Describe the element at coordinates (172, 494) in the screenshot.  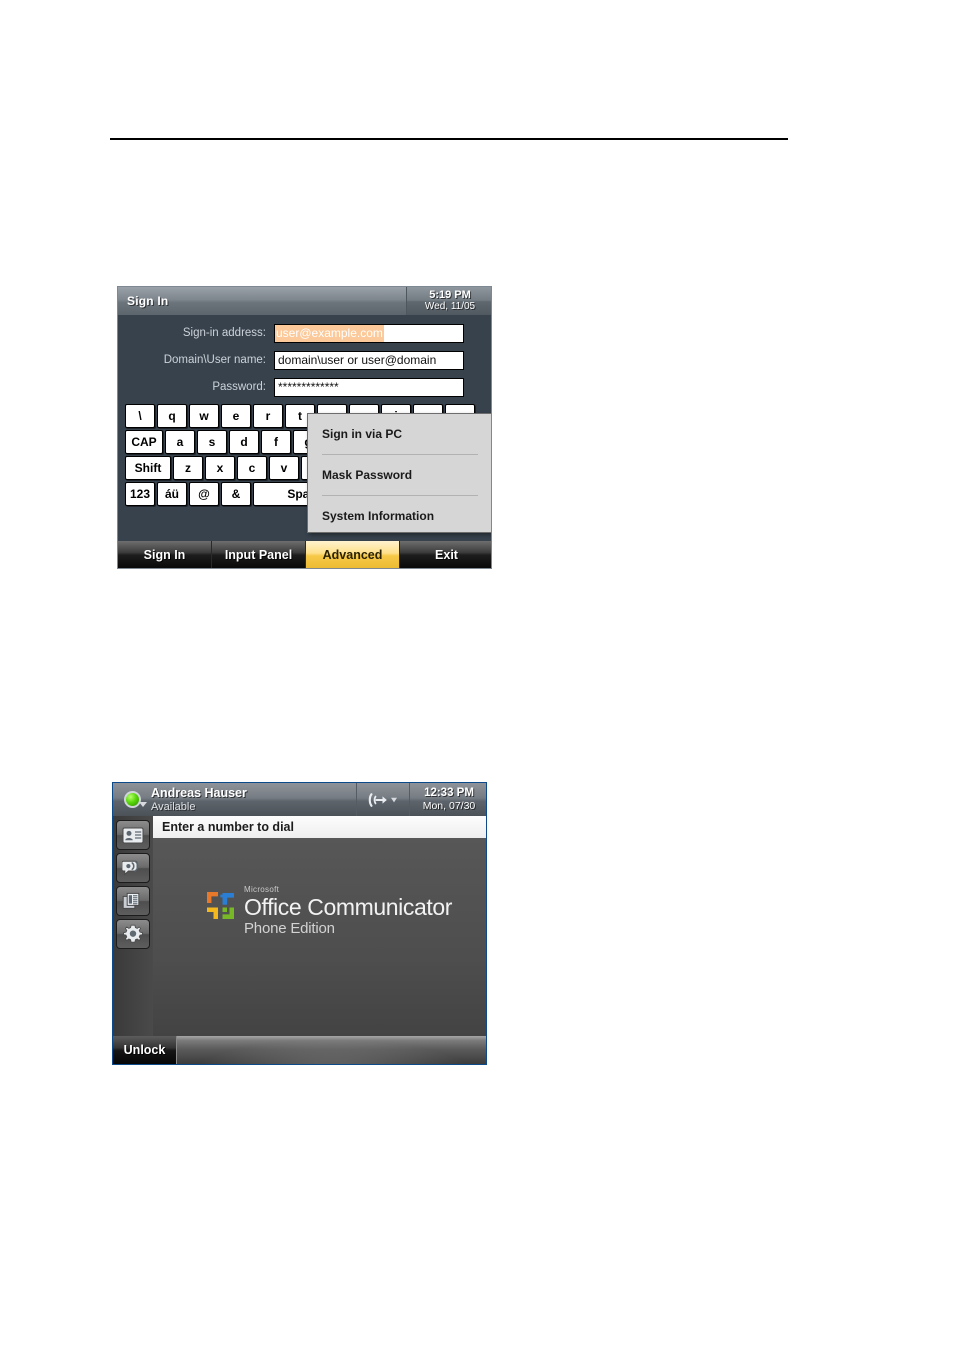
I see `key-accents: áü` at that location.